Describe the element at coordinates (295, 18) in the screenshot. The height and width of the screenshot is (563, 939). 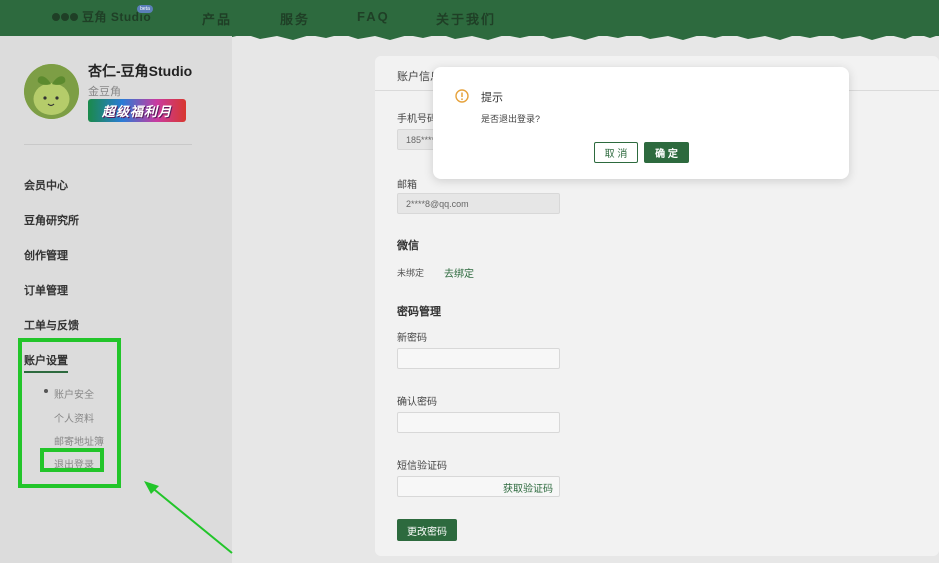
I see `nav-item-services: 服务` at that location.